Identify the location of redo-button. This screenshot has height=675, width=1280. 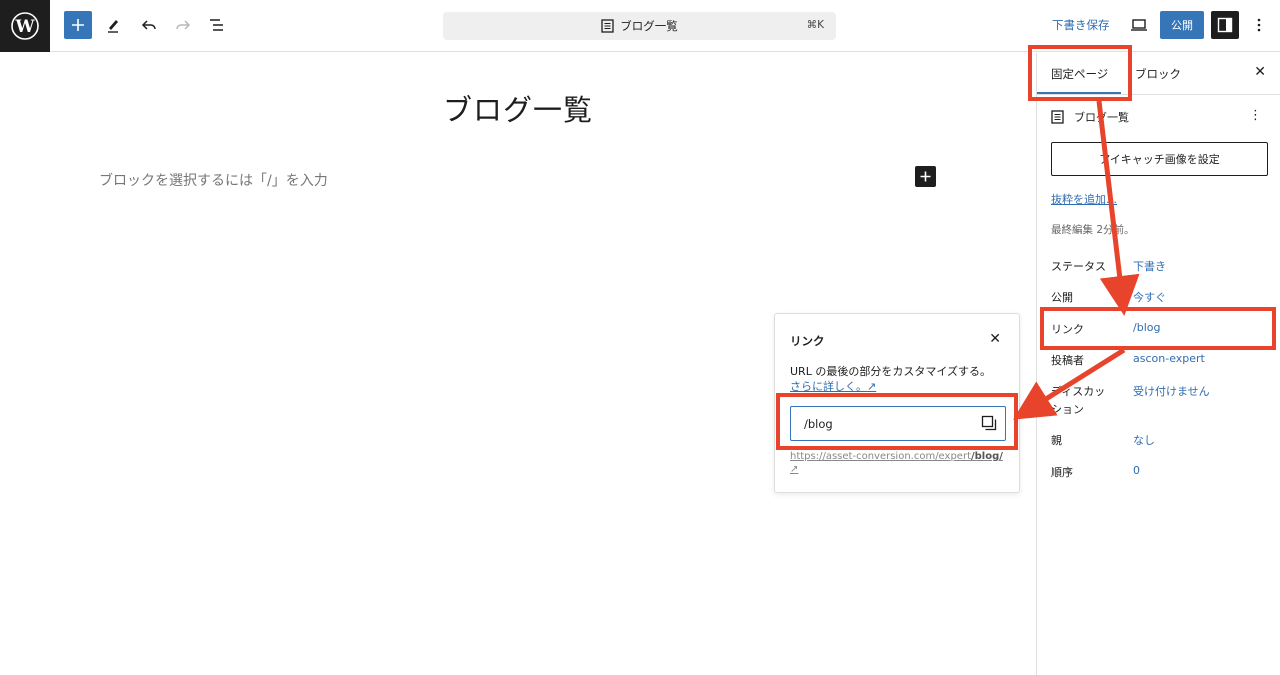
(183, 25).